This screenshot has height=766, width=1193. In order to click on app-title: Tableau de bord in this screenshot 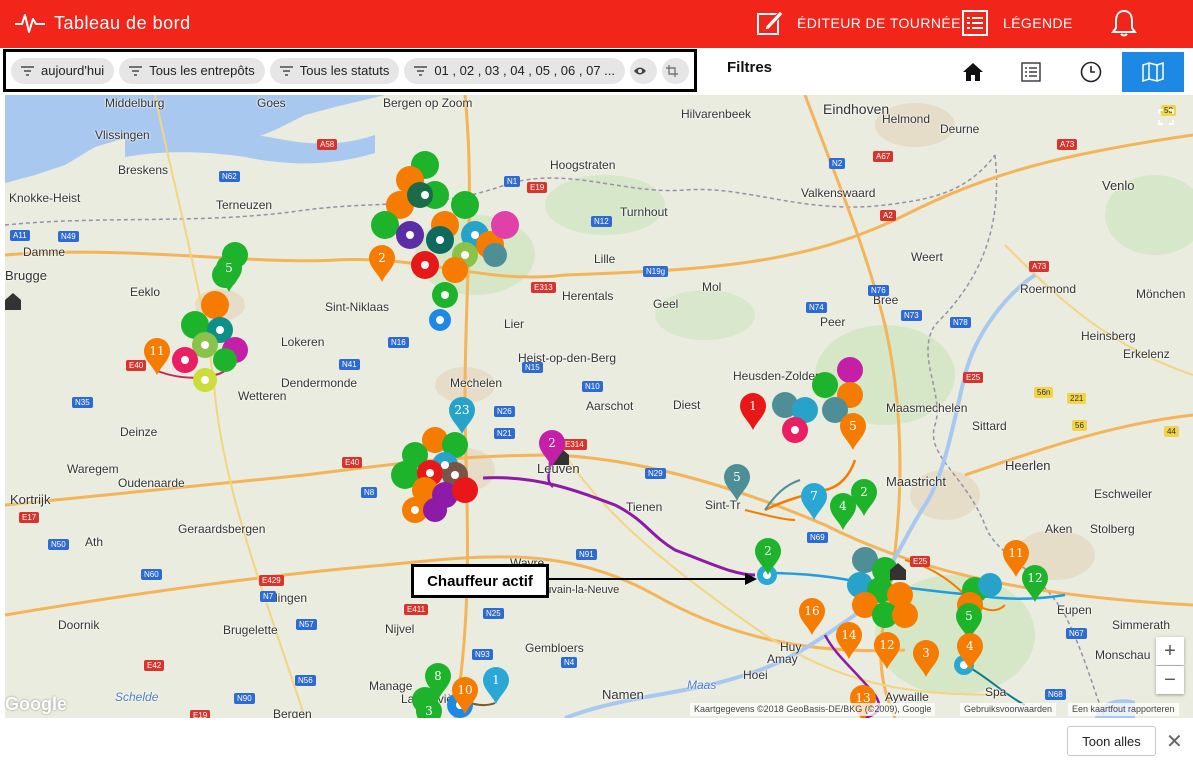, I will do `click(122, 22)`.